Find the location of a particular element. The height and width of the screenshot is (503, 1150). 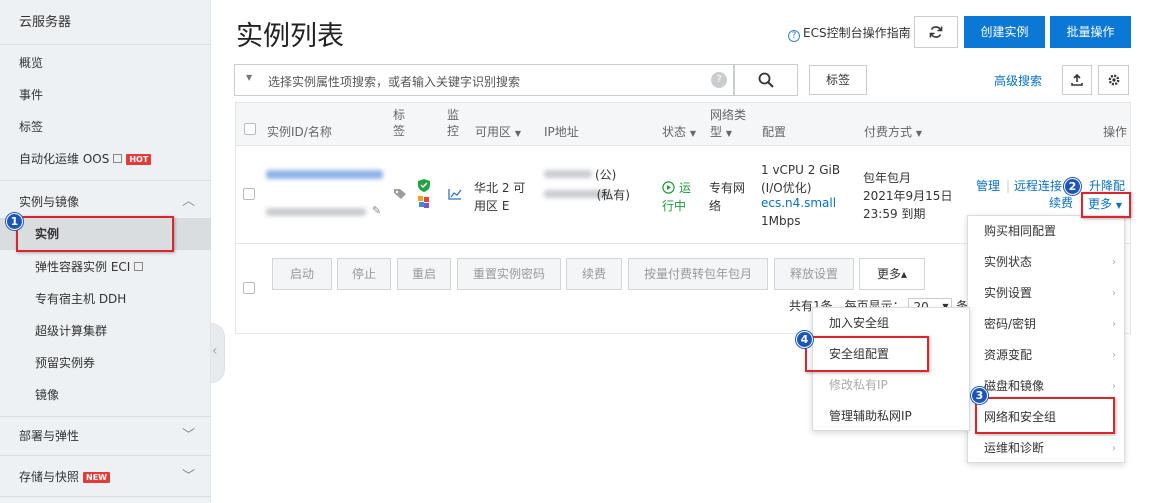

start-button: 启动 is located at coordinates (302, 274).